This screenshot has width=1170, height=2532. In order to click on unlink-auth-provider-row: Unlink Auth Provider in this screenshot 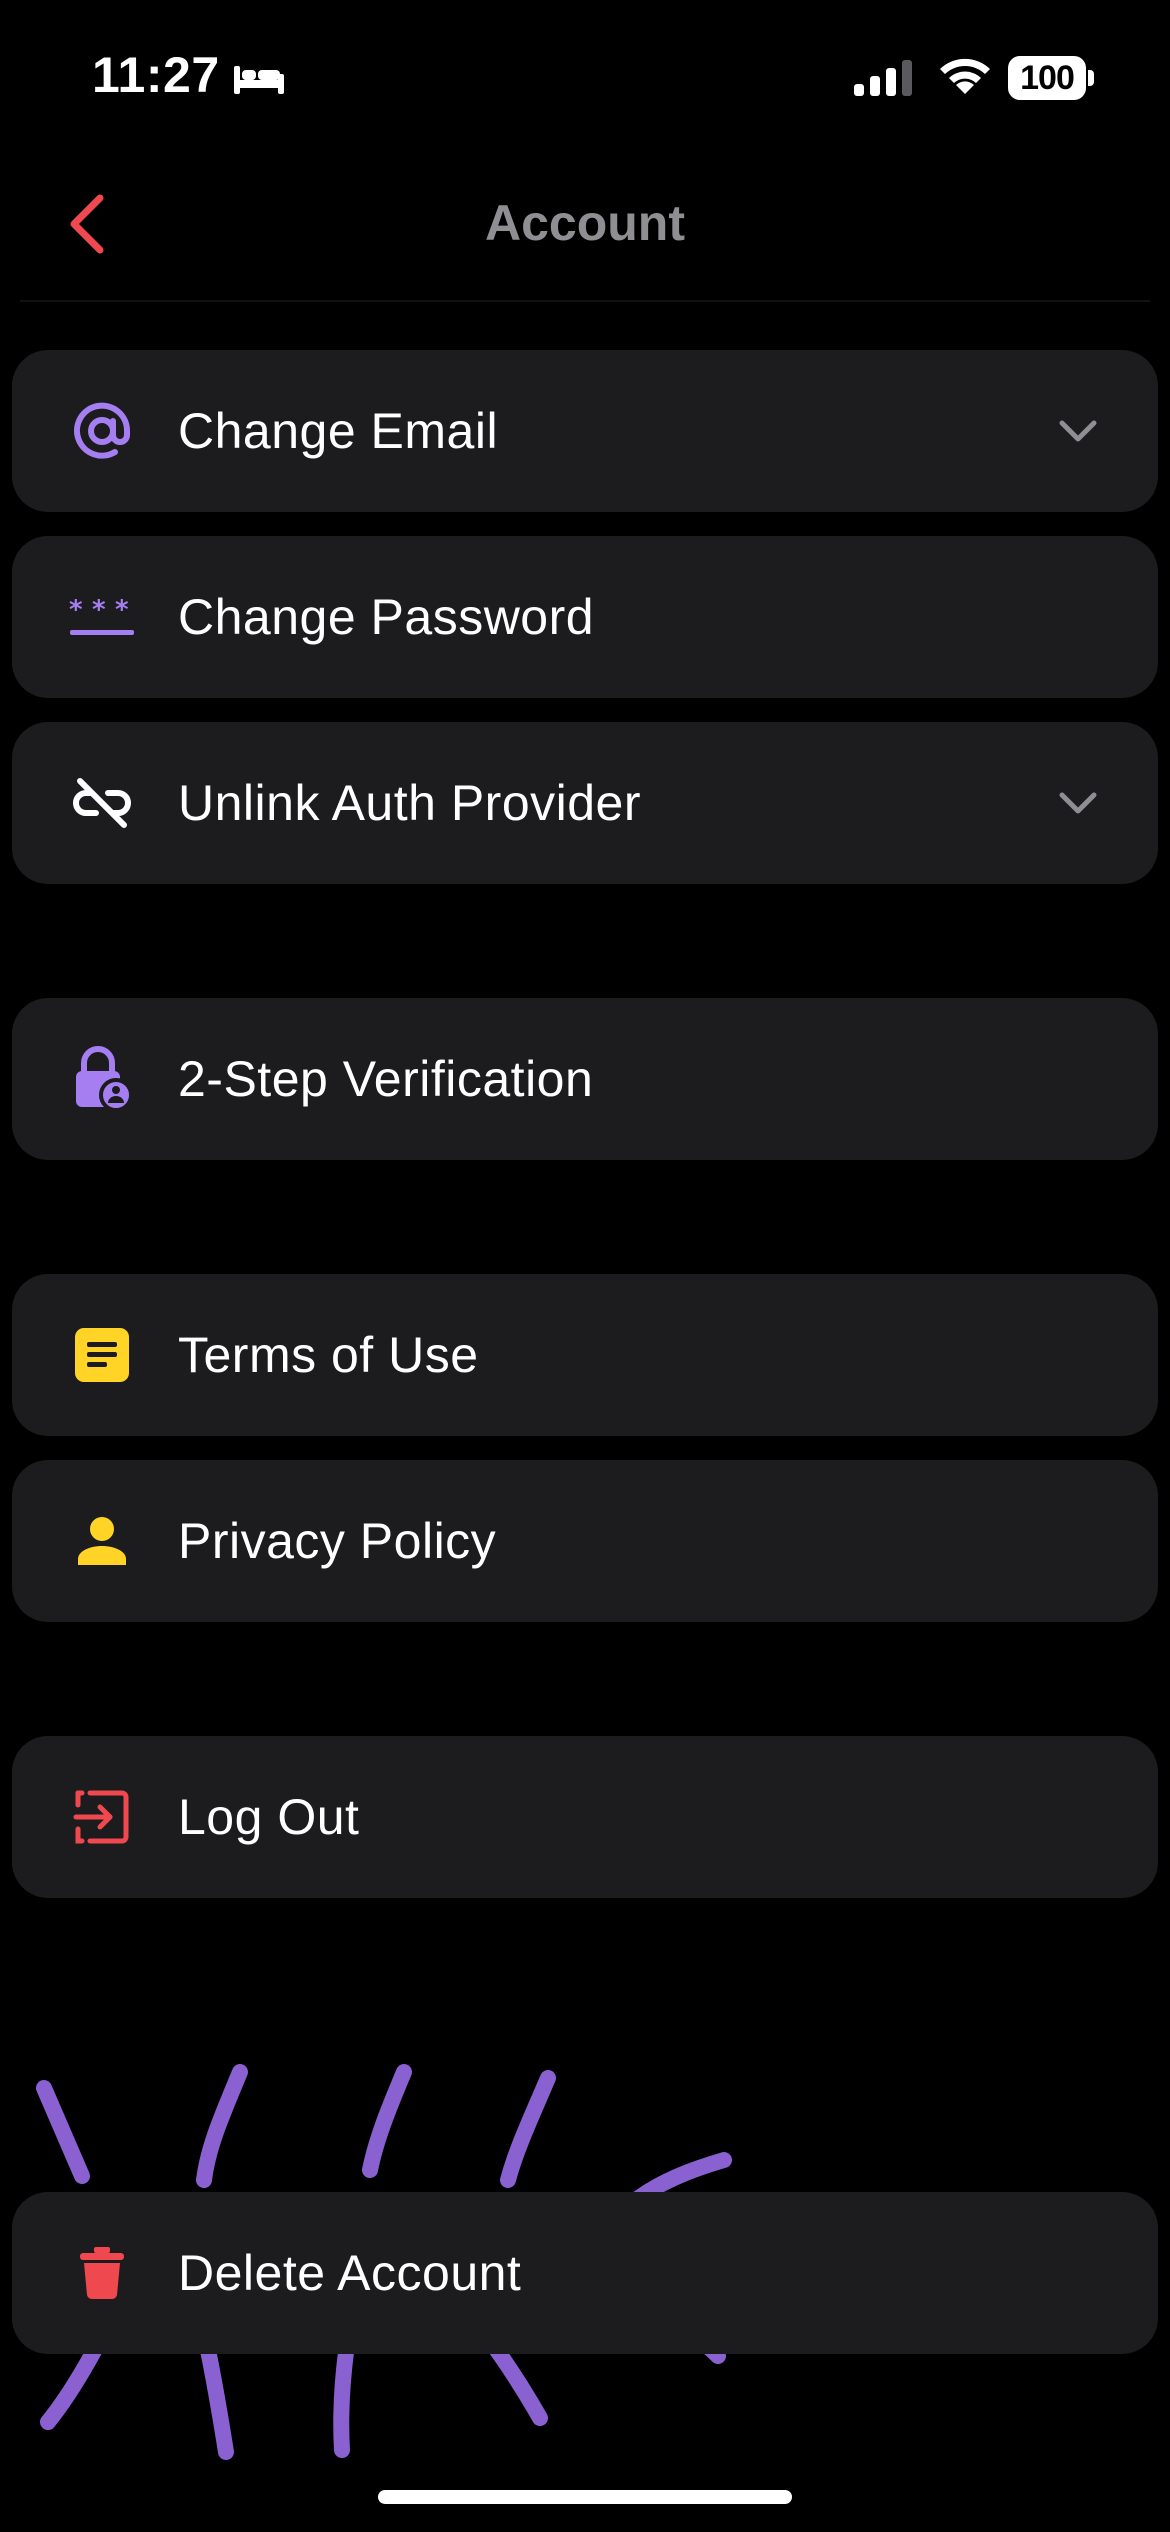, I will do `click(585, 803)`.